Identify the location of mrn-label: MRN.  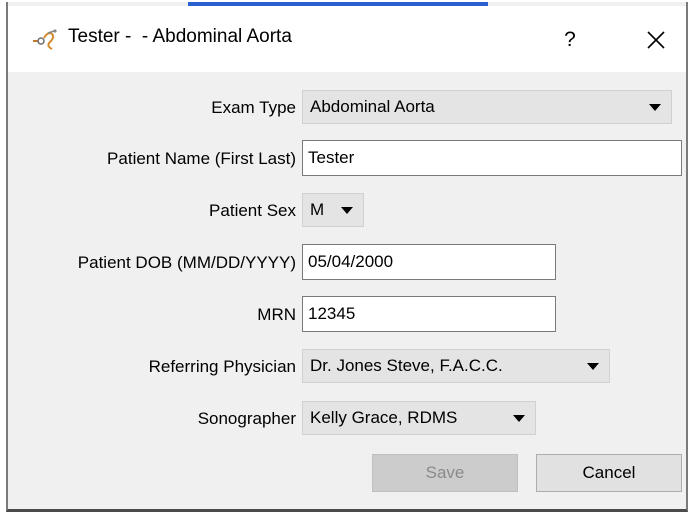
(276, 314).